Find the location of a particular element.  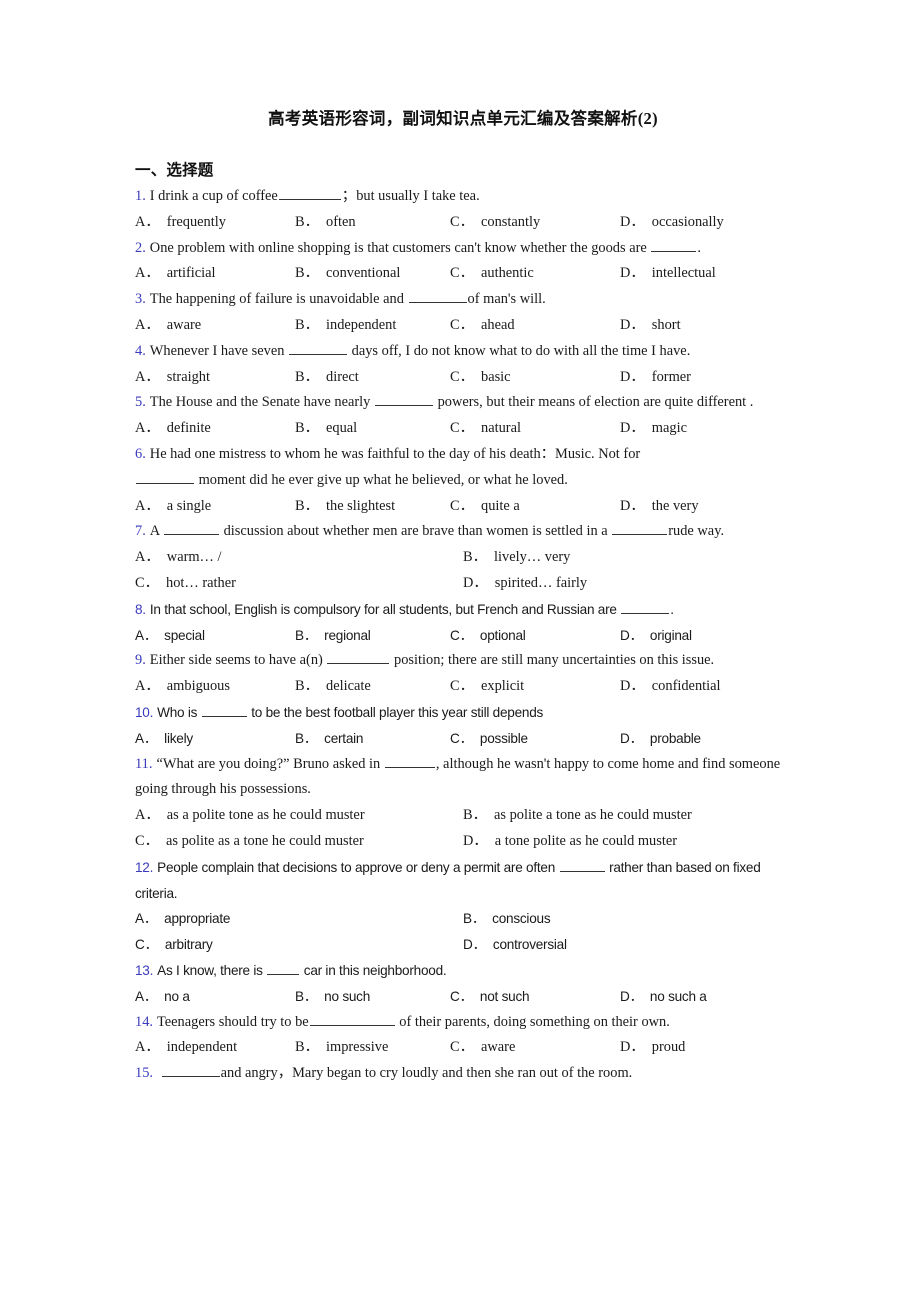

option-choice: D． spirited… fairly is located at coordinates (627, 584).